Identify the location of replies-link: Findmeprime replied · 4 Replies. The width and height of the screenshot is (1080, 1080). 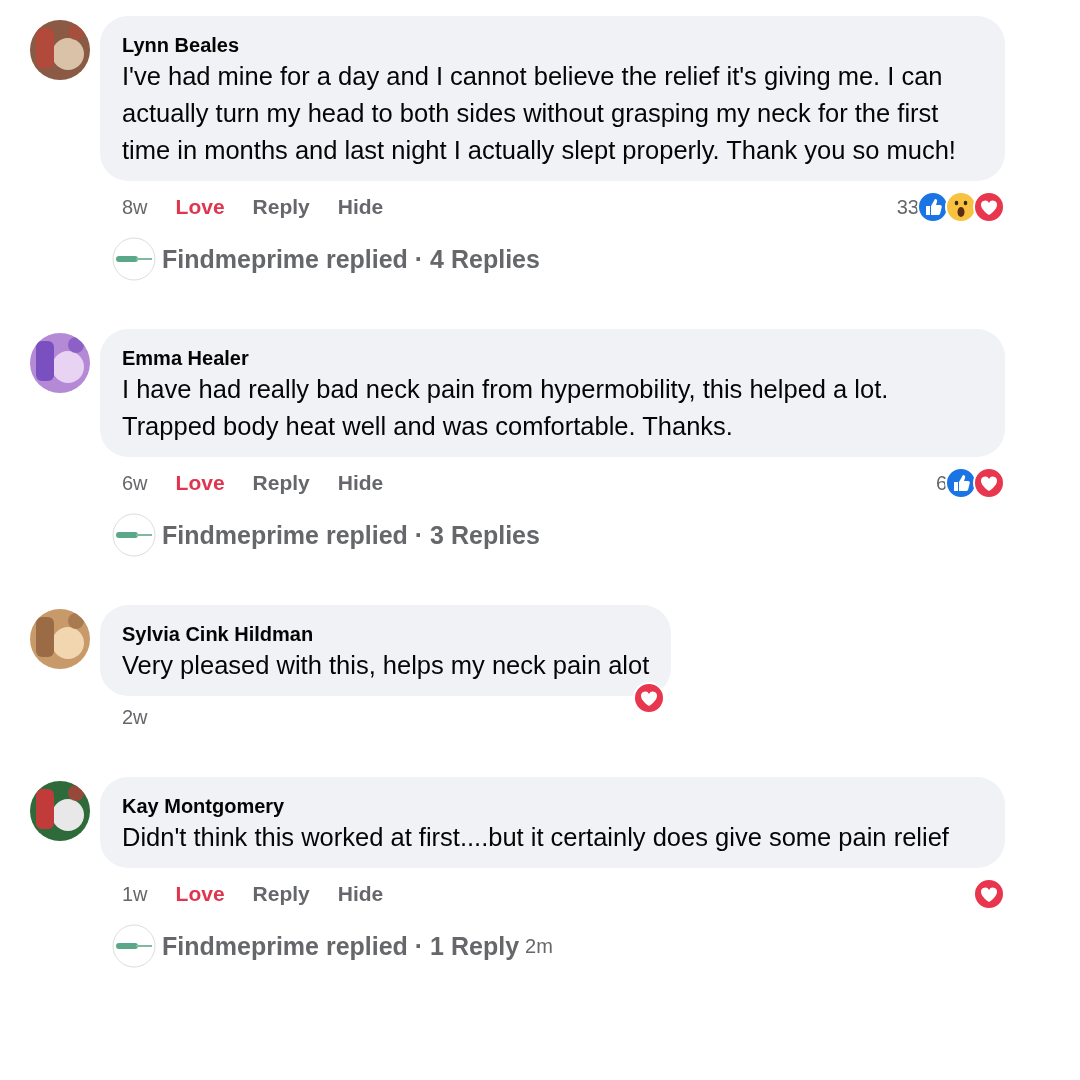
(351, 259).